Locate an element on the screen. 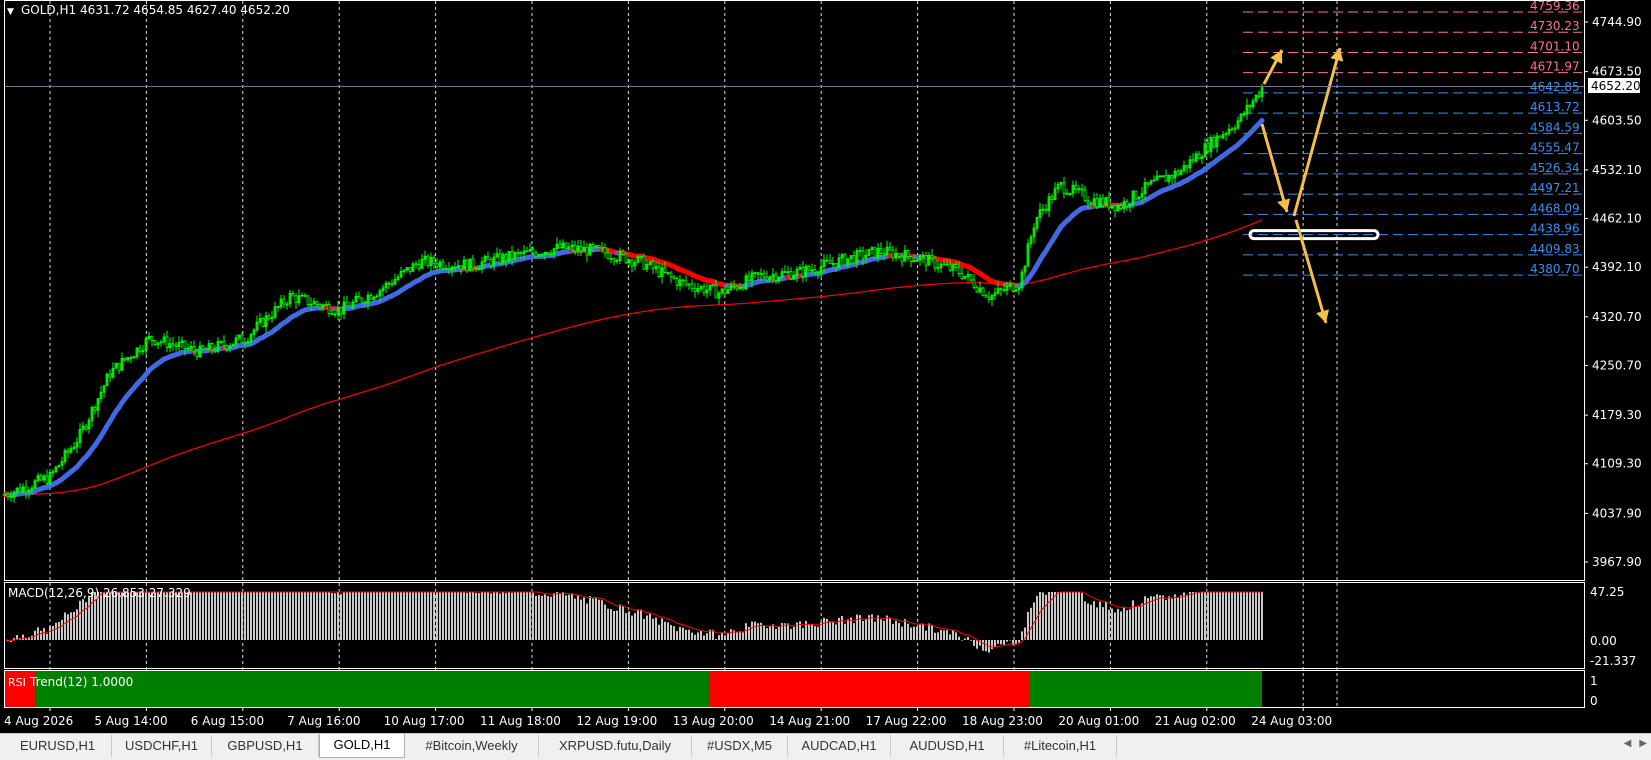 This screenshot has height=760, width=1651. time-axis-label: 13 Aug 20:00 is located at coordinates (713, 721).